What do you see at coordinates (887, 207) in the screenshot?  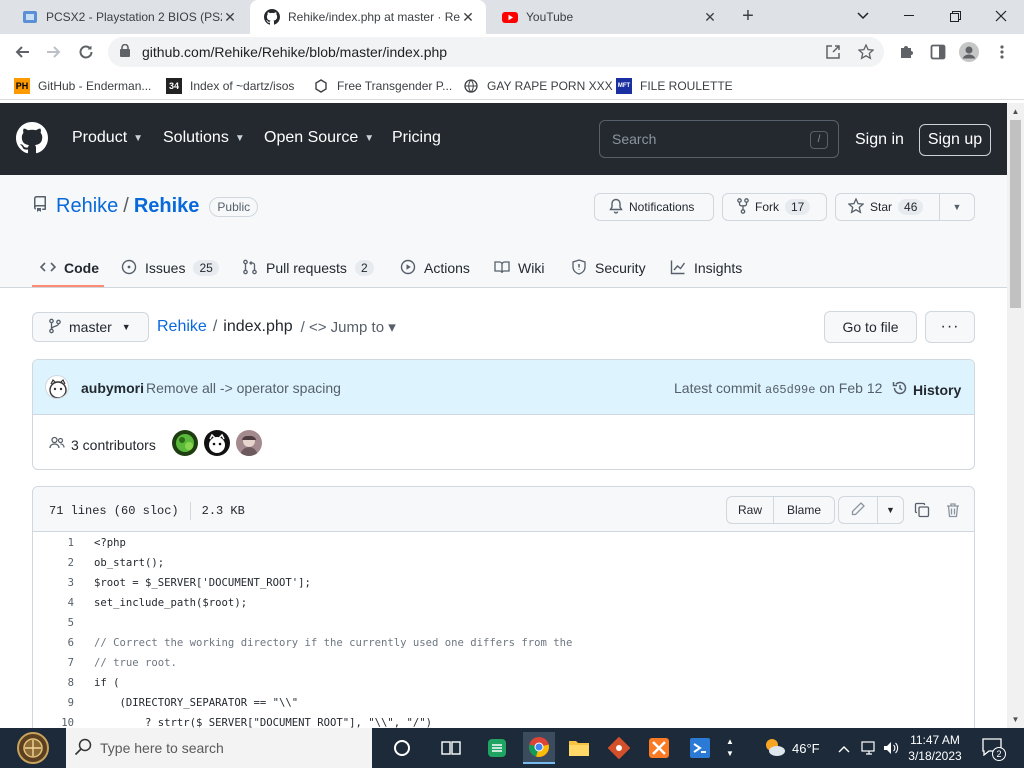 I see `star-button: Star 46` at bounding box center [887, 207].